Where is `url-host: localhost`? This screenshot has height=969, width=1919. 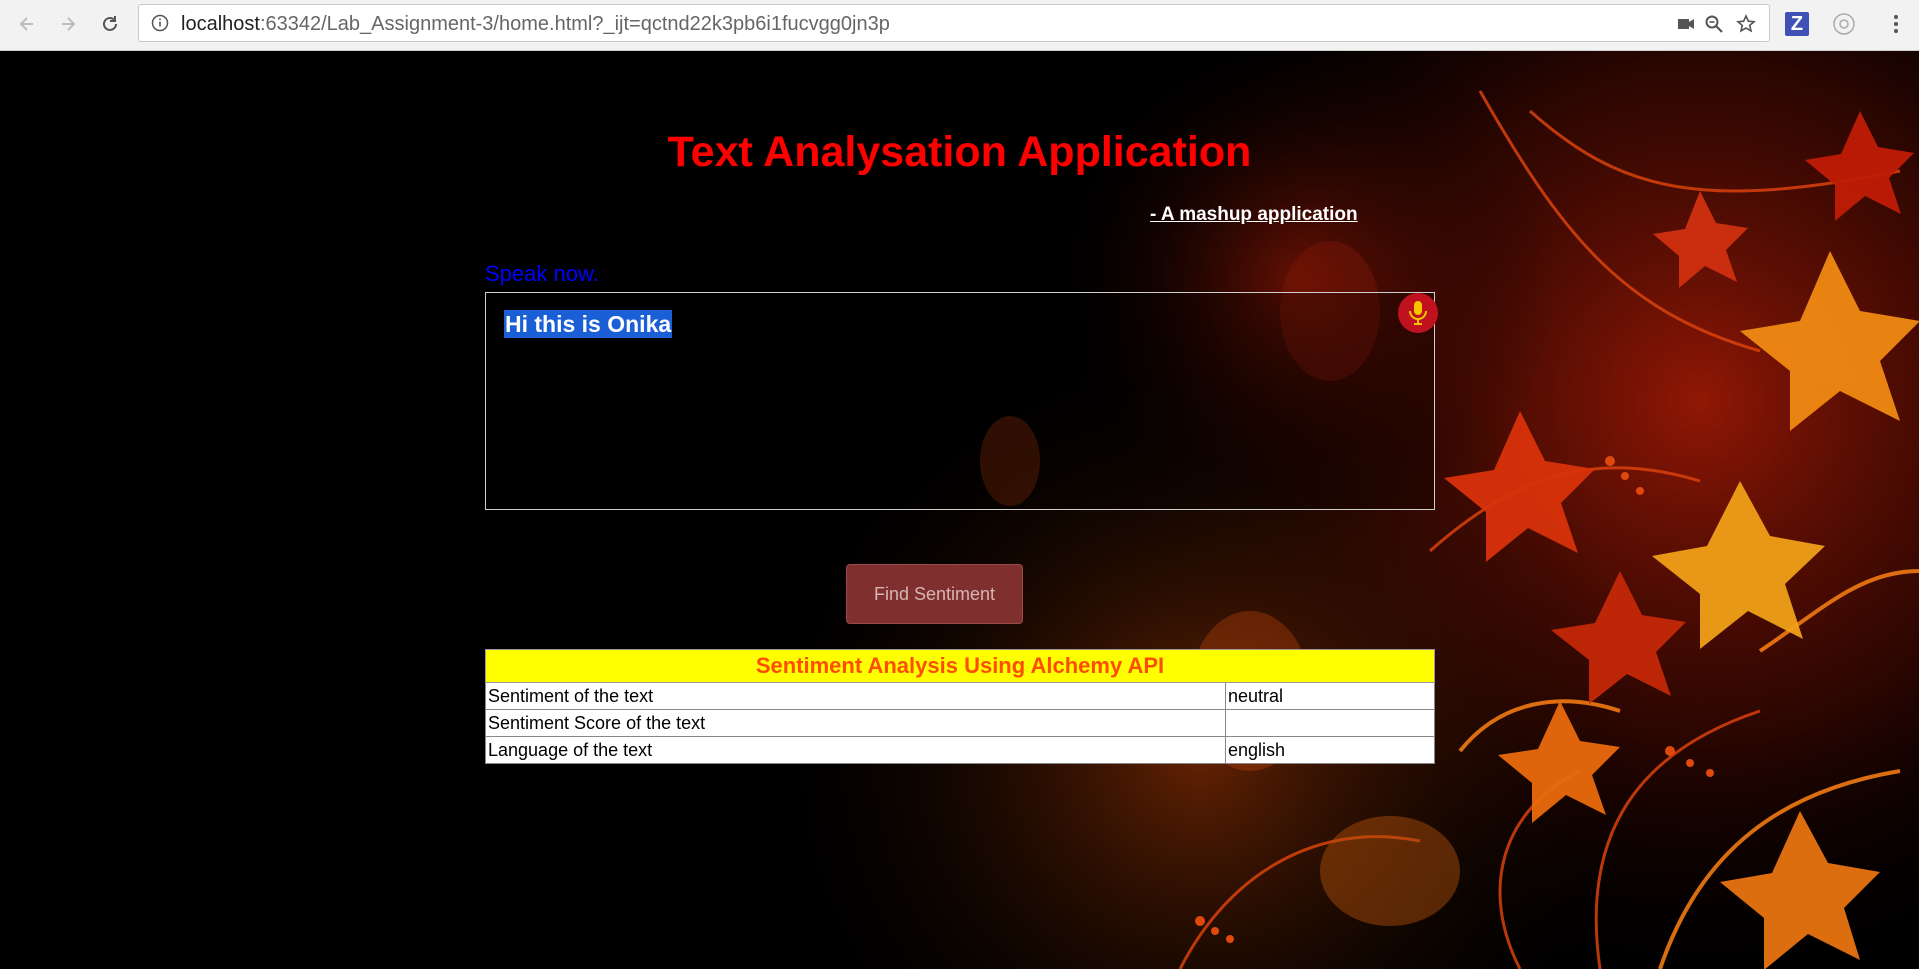
url-host: localhost is located at coordinates (220, 24).